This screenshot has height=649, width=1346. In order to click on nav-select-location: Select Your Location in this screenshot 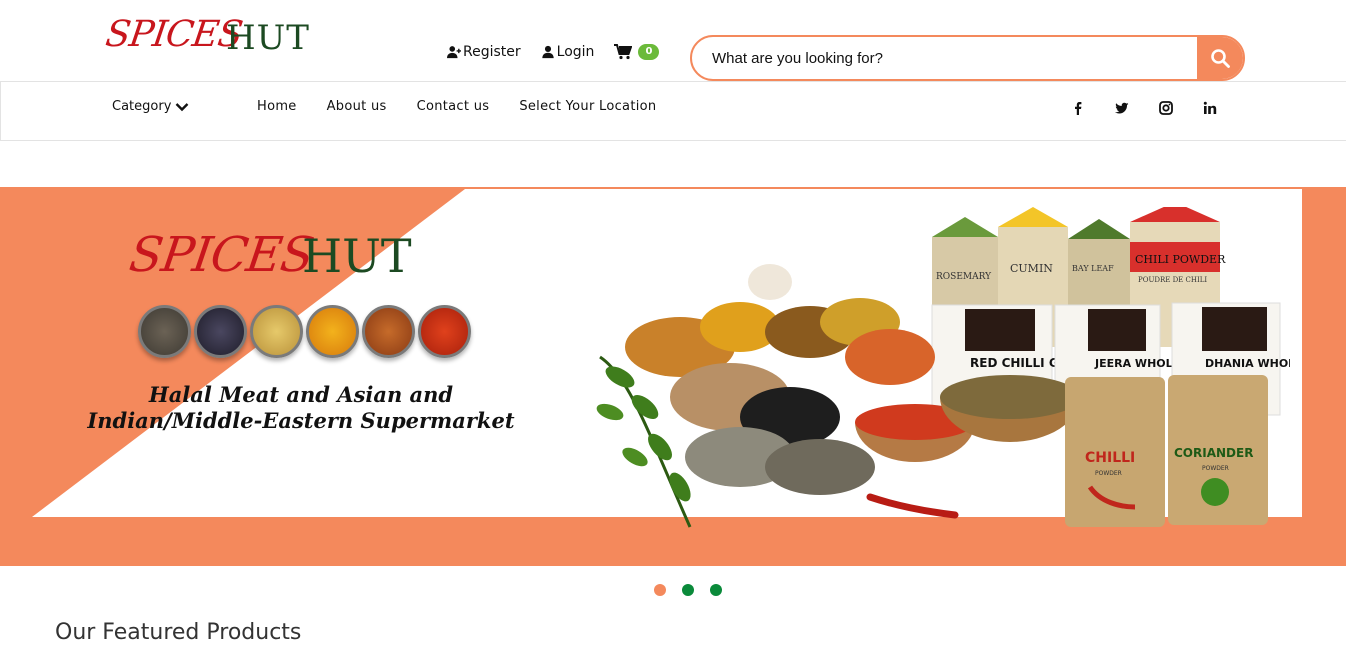, I will do `click(587, 106)`.